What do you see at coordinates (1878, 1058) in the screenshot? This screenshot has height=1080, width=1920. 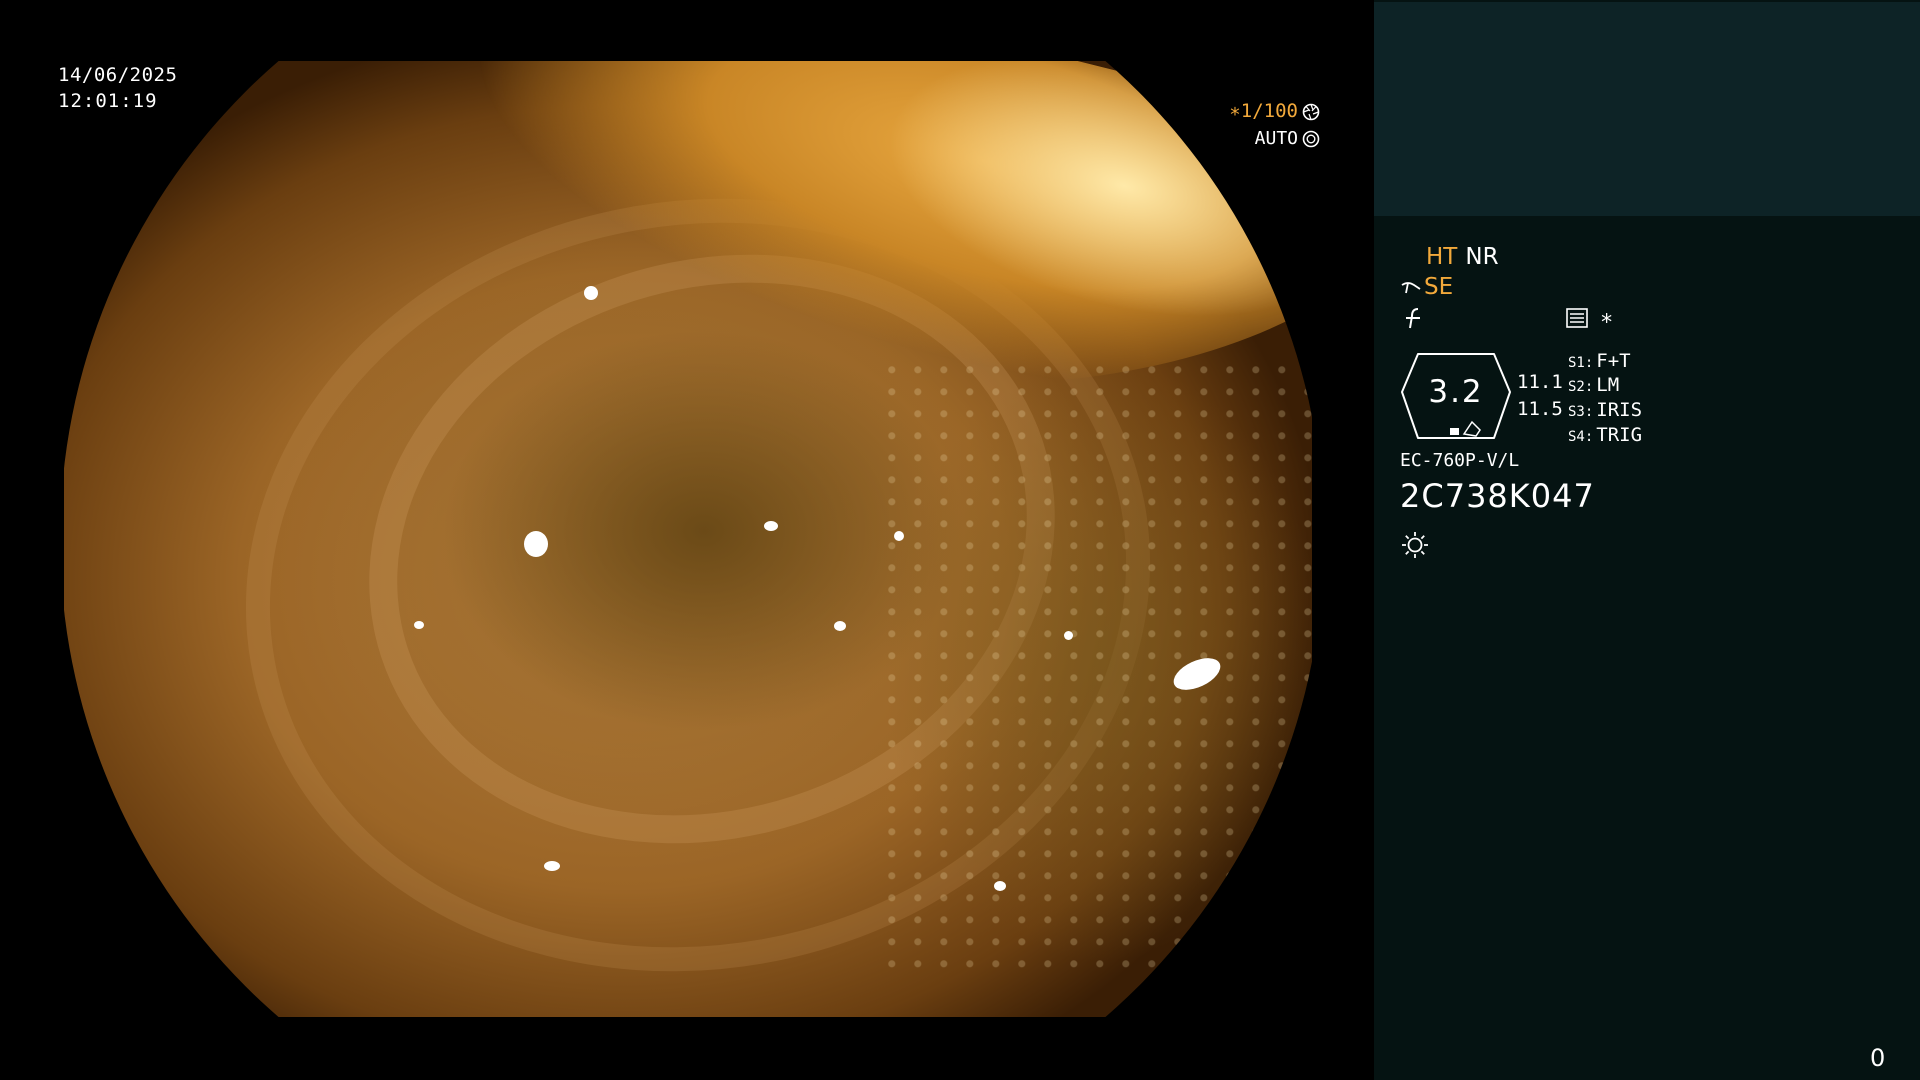 I see `image-counter: 0` at bounding box center [1878, 1058].